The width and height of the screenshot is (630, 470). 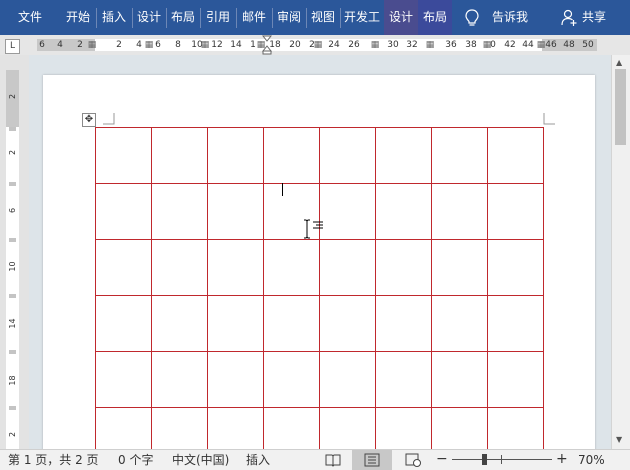 What do you see at coordinates (620, 107) in the screenshot?
I see `scrollbar-thumb` at bounding box center [620, 107].